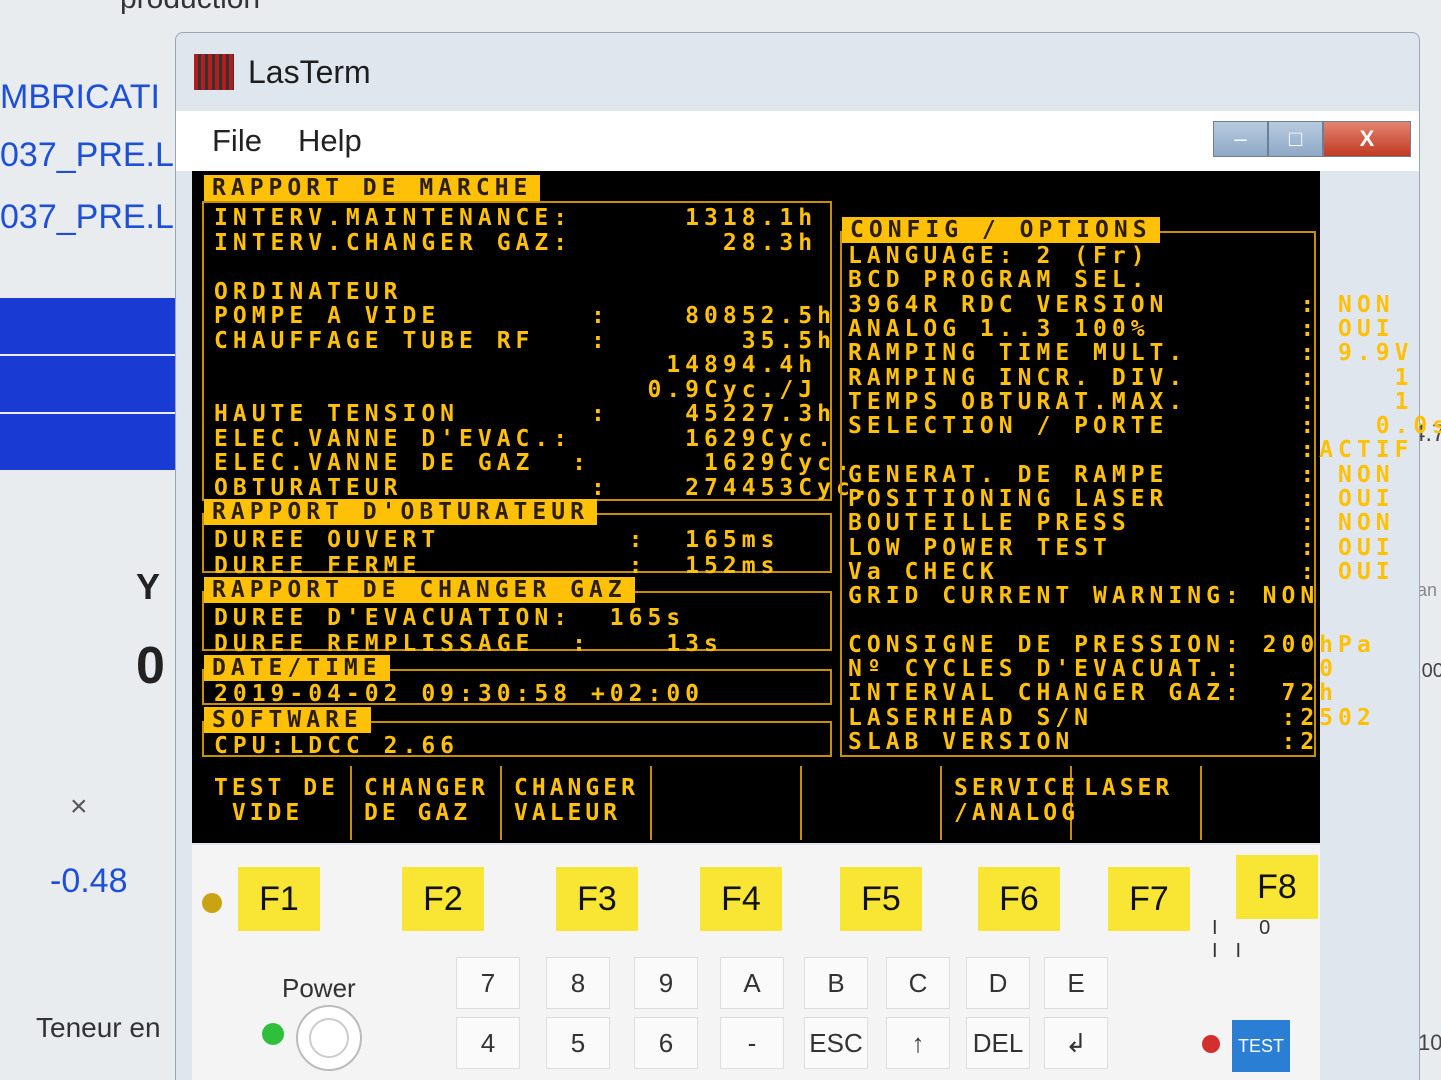  What do you see at coordinates (1367, 139) in the screenshot?
I see `close-button: X` at bounding box center [1367, 139].